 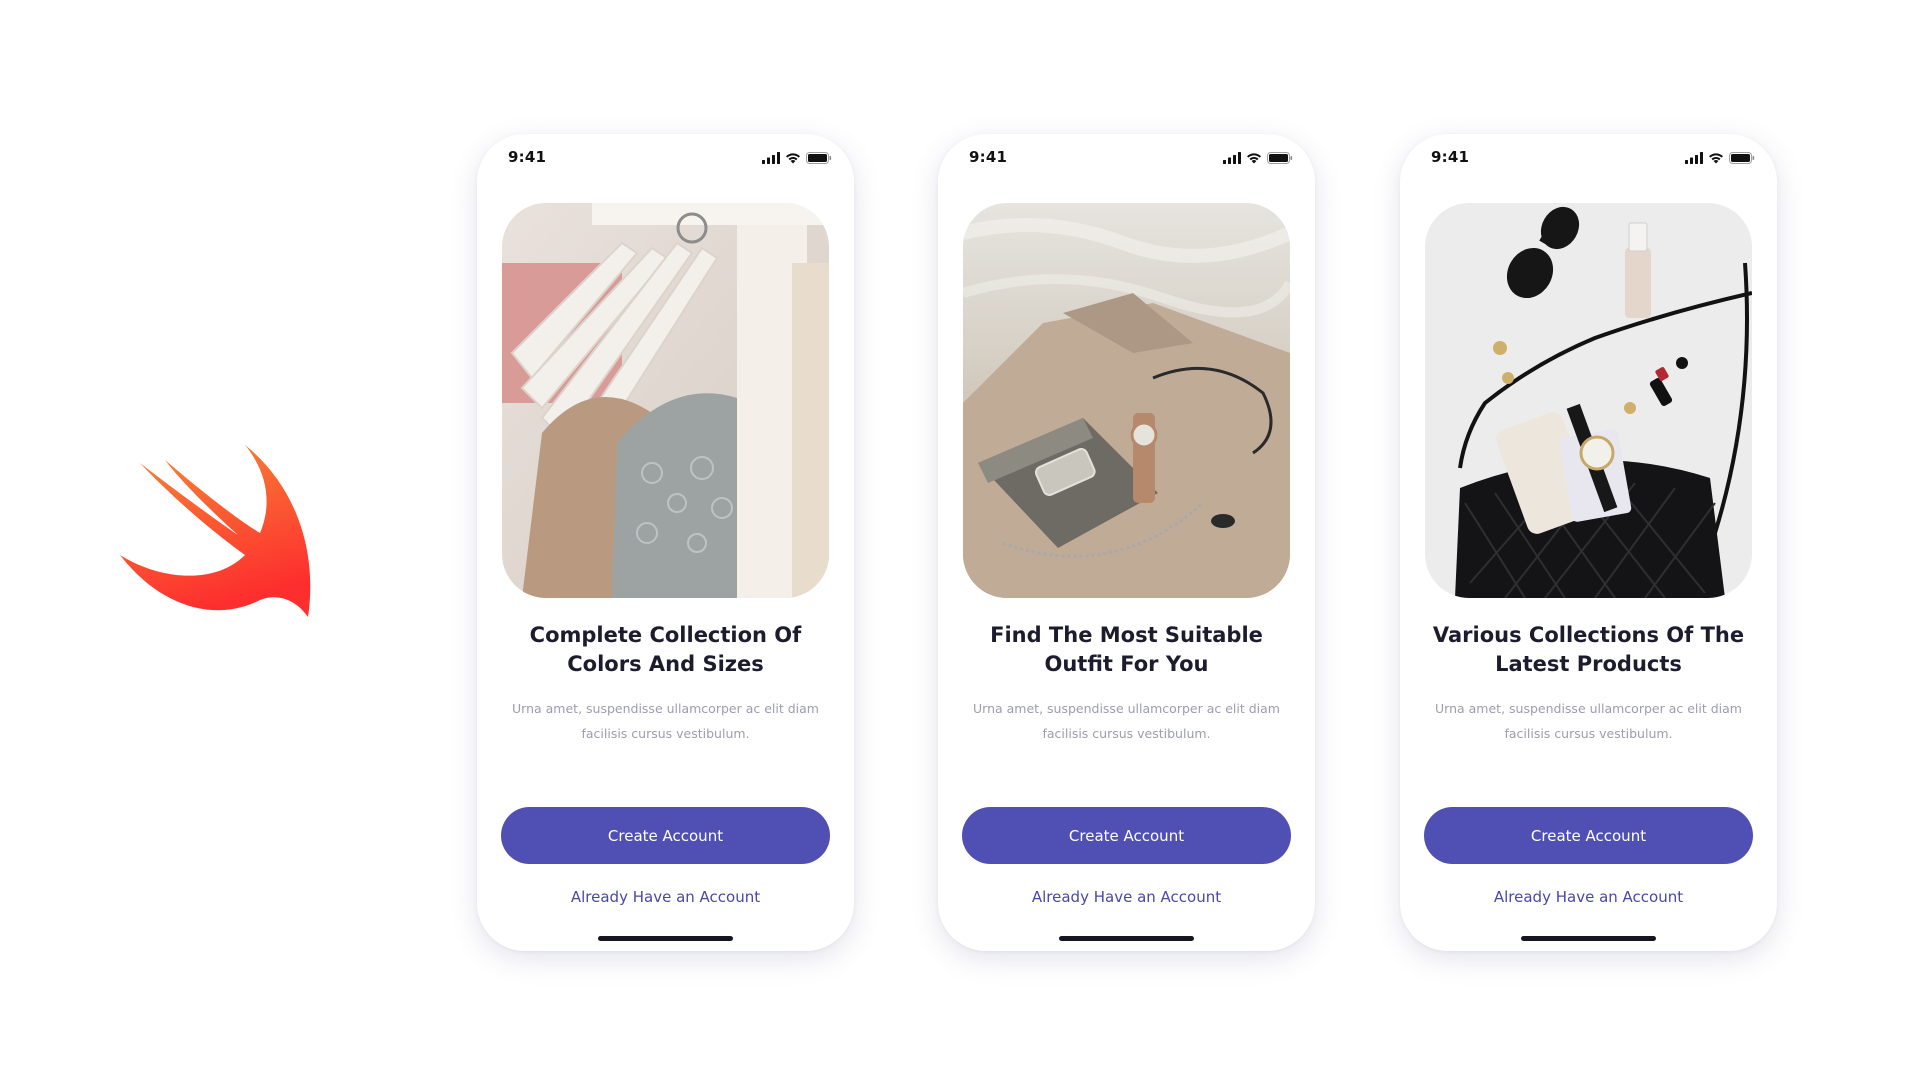 I want to click on hero-image-handbag-flatlay, so click(x=1588, y=400).